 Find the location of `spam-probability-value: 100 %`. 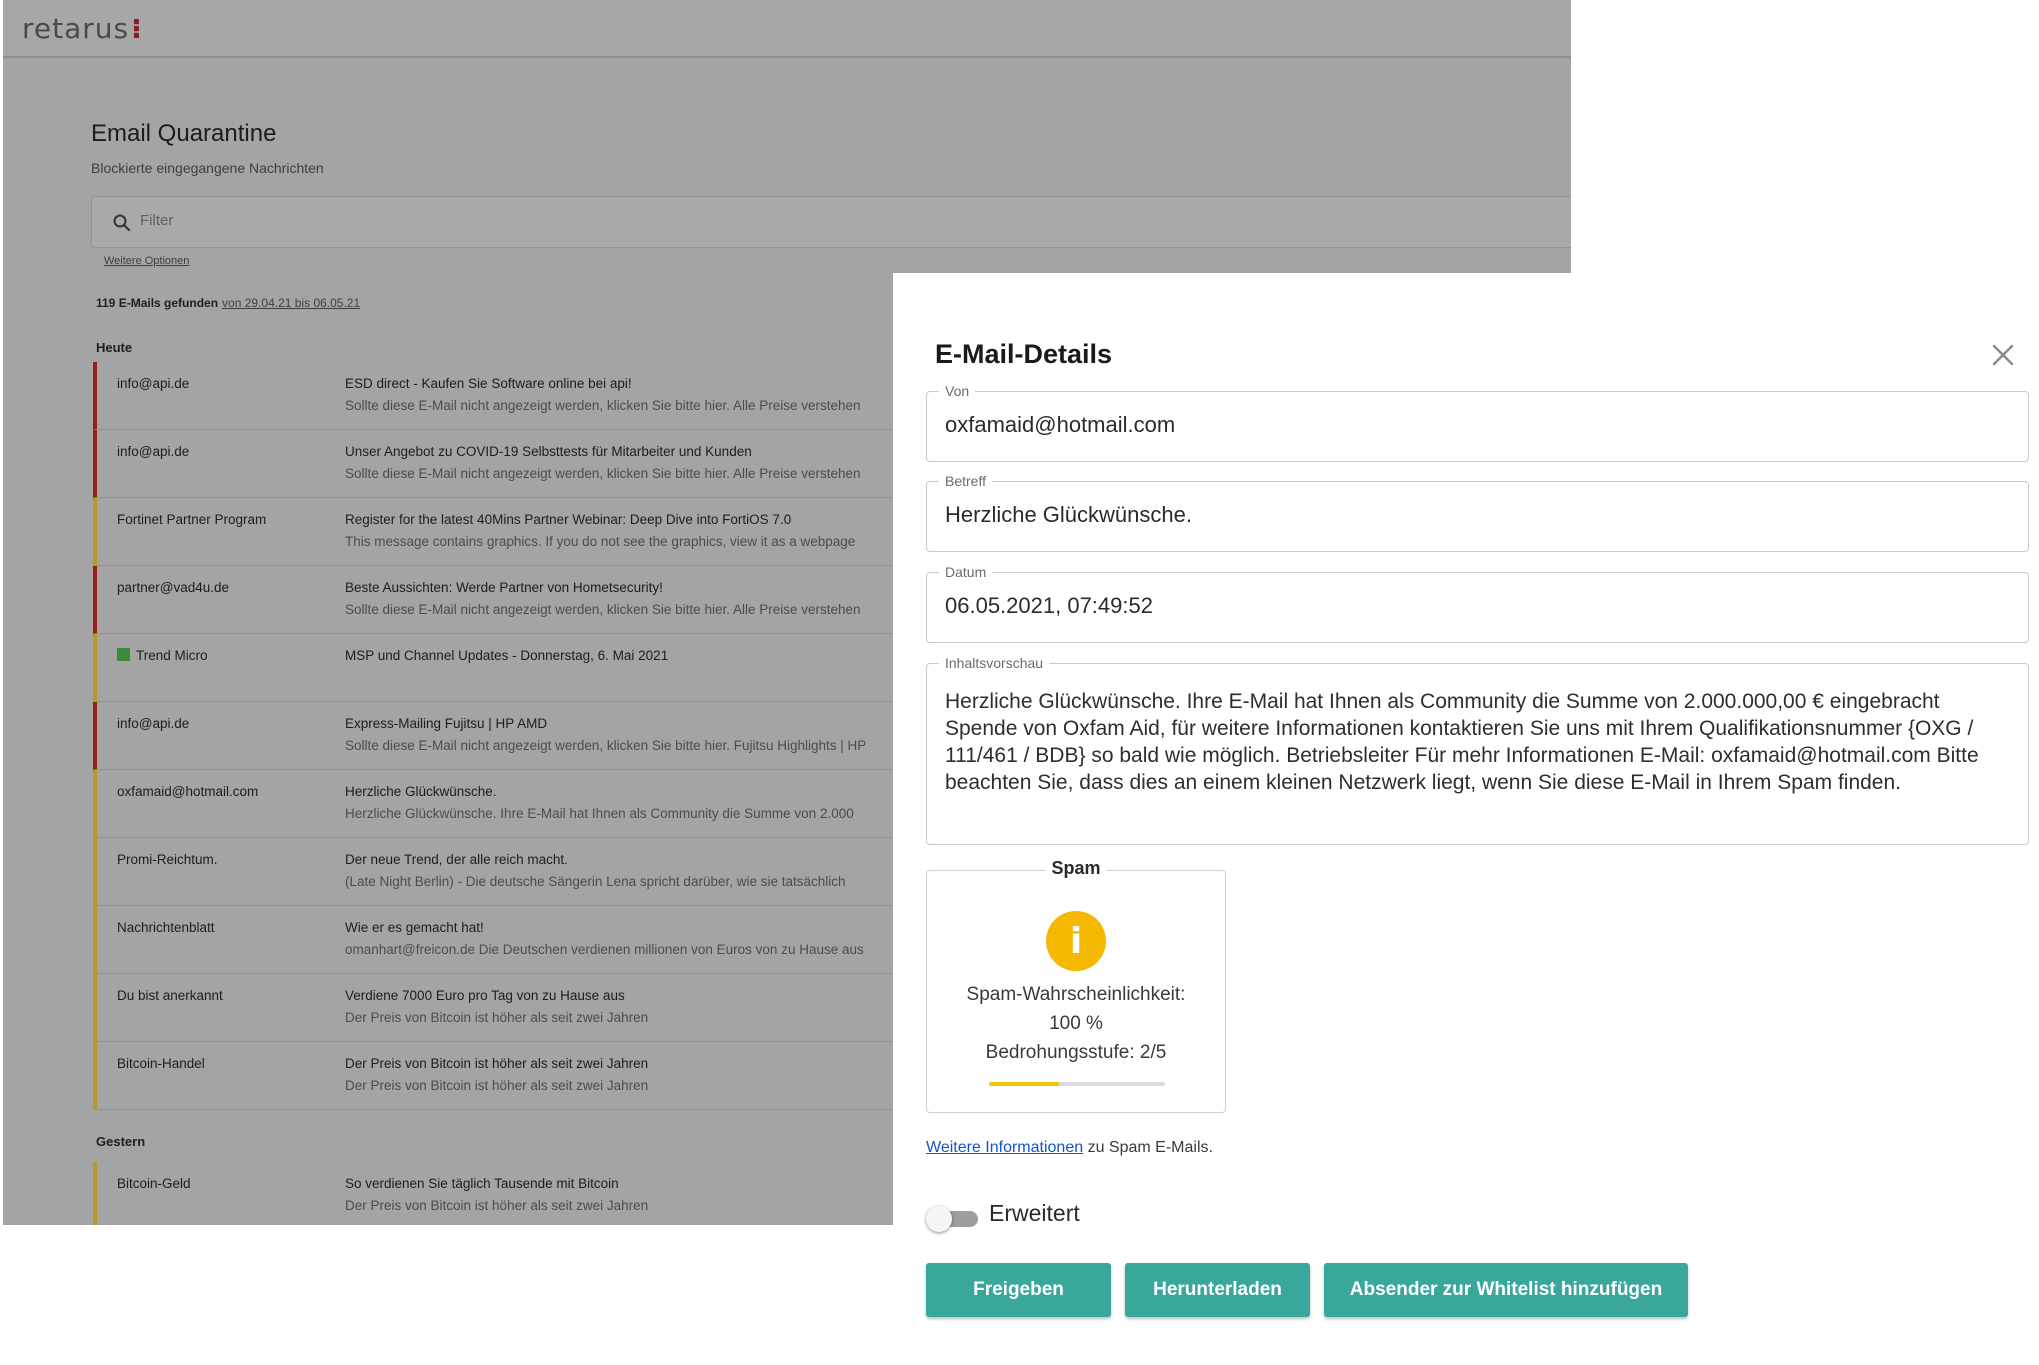

spam-probability-value: 100 % is located at coordinates (1076, 1023).